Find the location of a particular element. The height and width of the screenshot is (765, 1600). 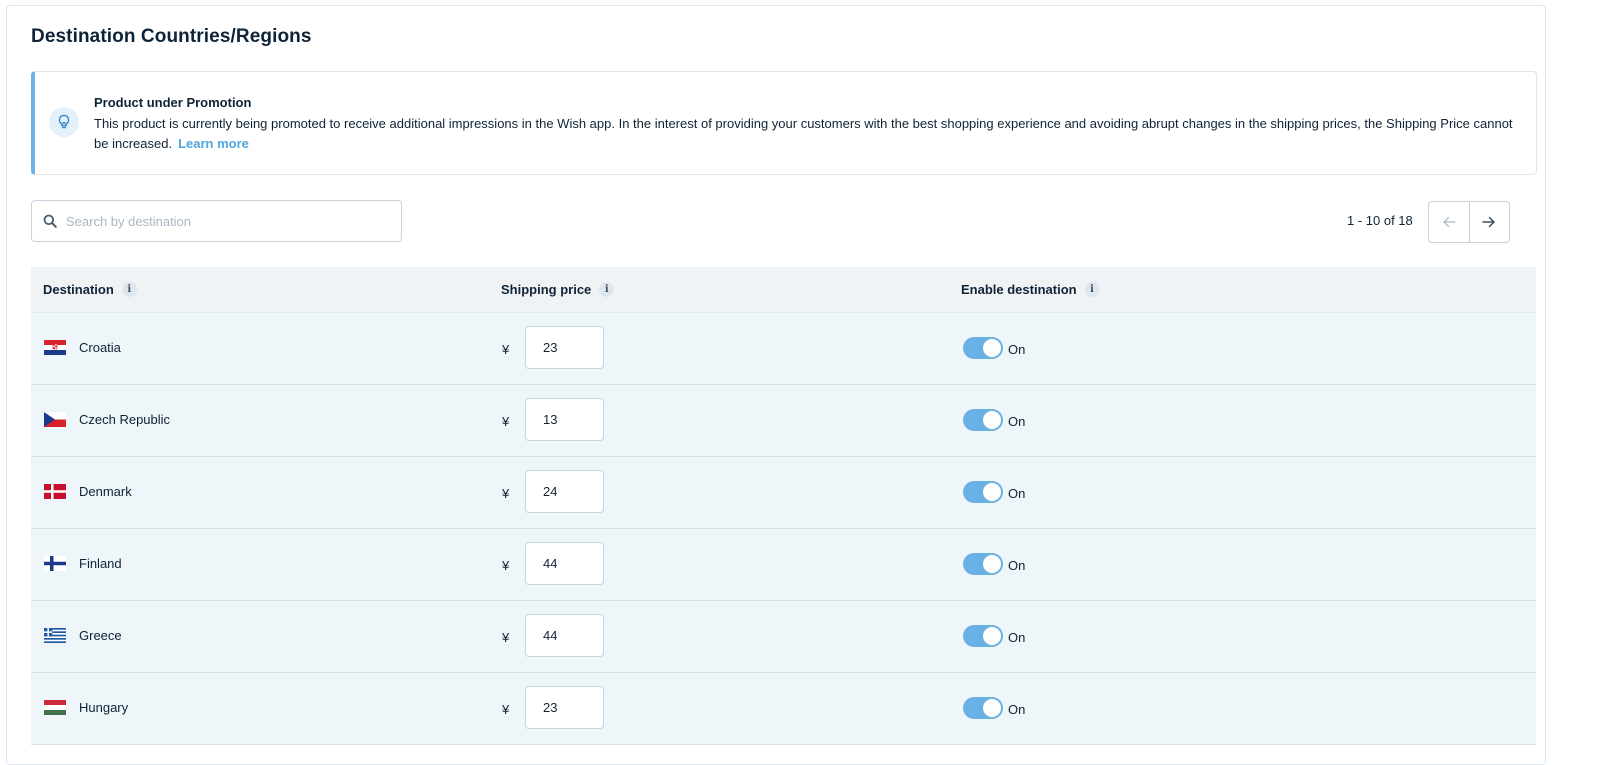

country-name: Finland is located at coordinates (100, 563).